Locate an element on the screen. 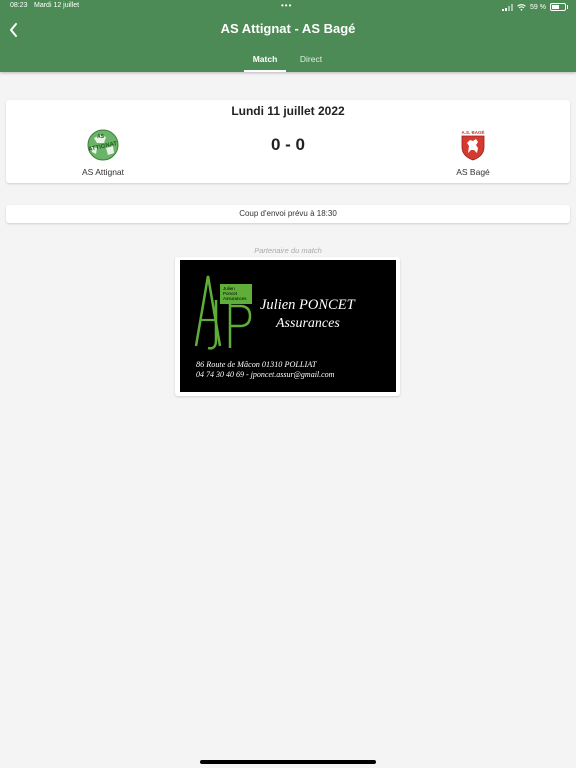  kickoff-time-text: Coup d'envoi prévu à 18:30 is located at coordinates (288, 213).